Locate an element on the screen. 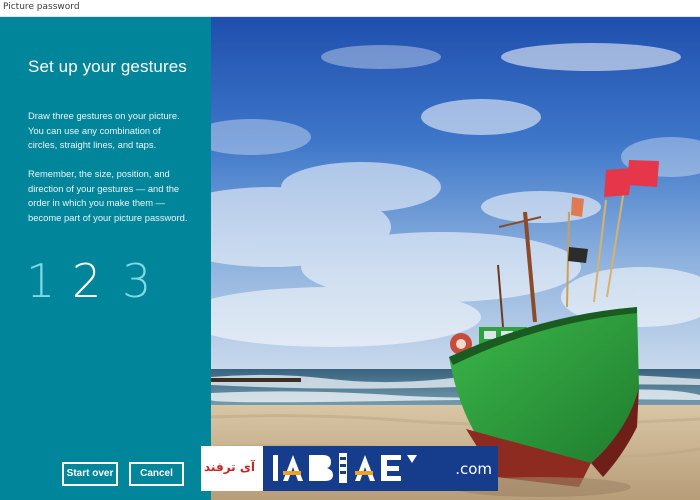 This screenshot has width=700, height=500. title-bar: Picture password is located at coordinates (350, 8).